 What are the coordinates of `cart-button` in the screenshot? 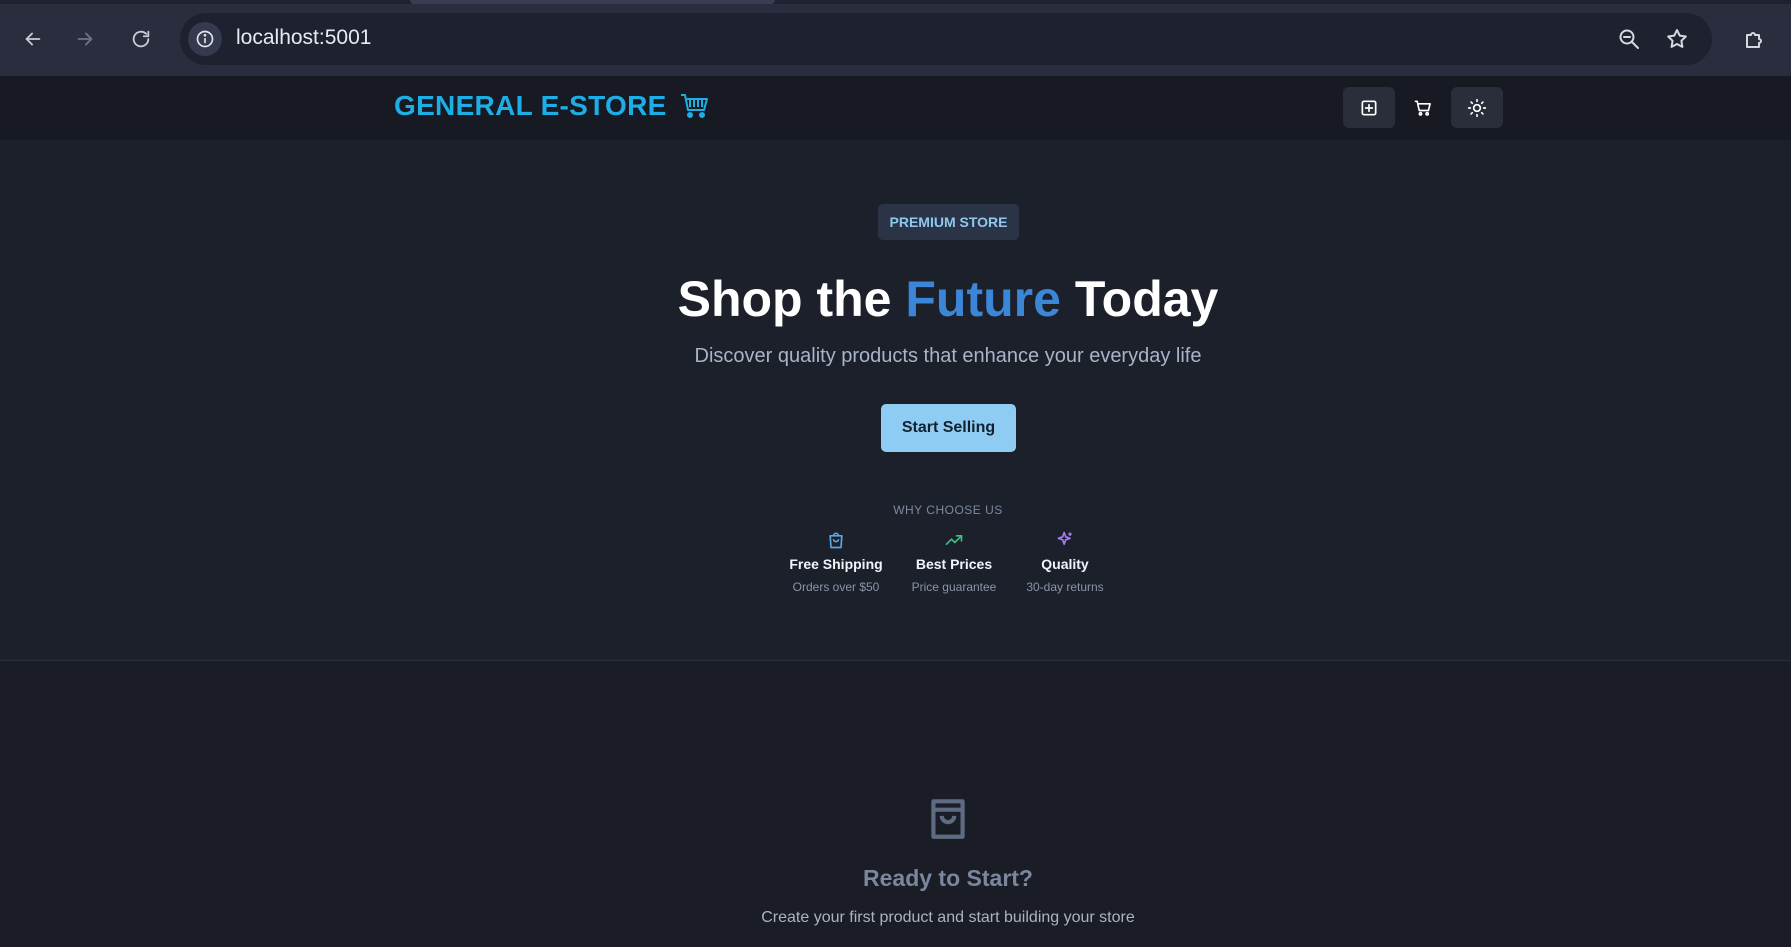 It's located at (1423, 107).